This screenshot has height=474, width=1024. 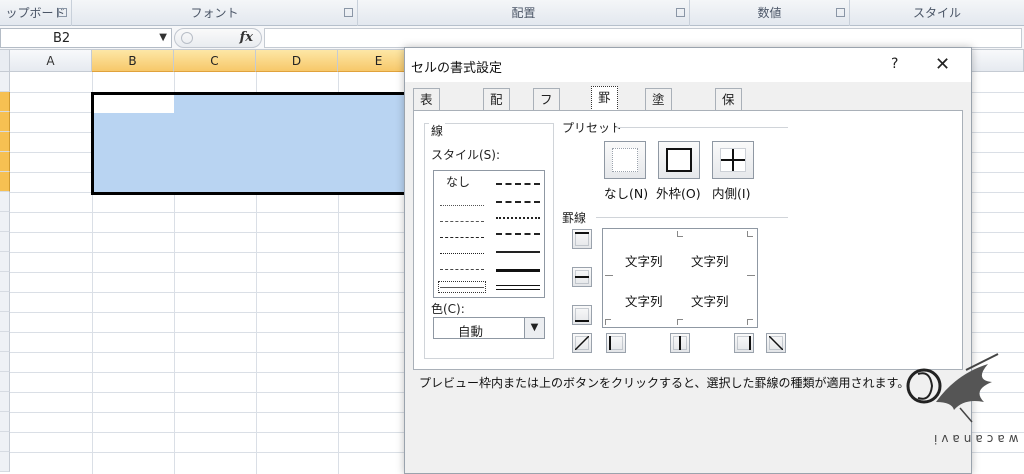 What do you see at coordinates (702, 127) in the screenshot?
I see `divider` at bounding box center [702, 127].